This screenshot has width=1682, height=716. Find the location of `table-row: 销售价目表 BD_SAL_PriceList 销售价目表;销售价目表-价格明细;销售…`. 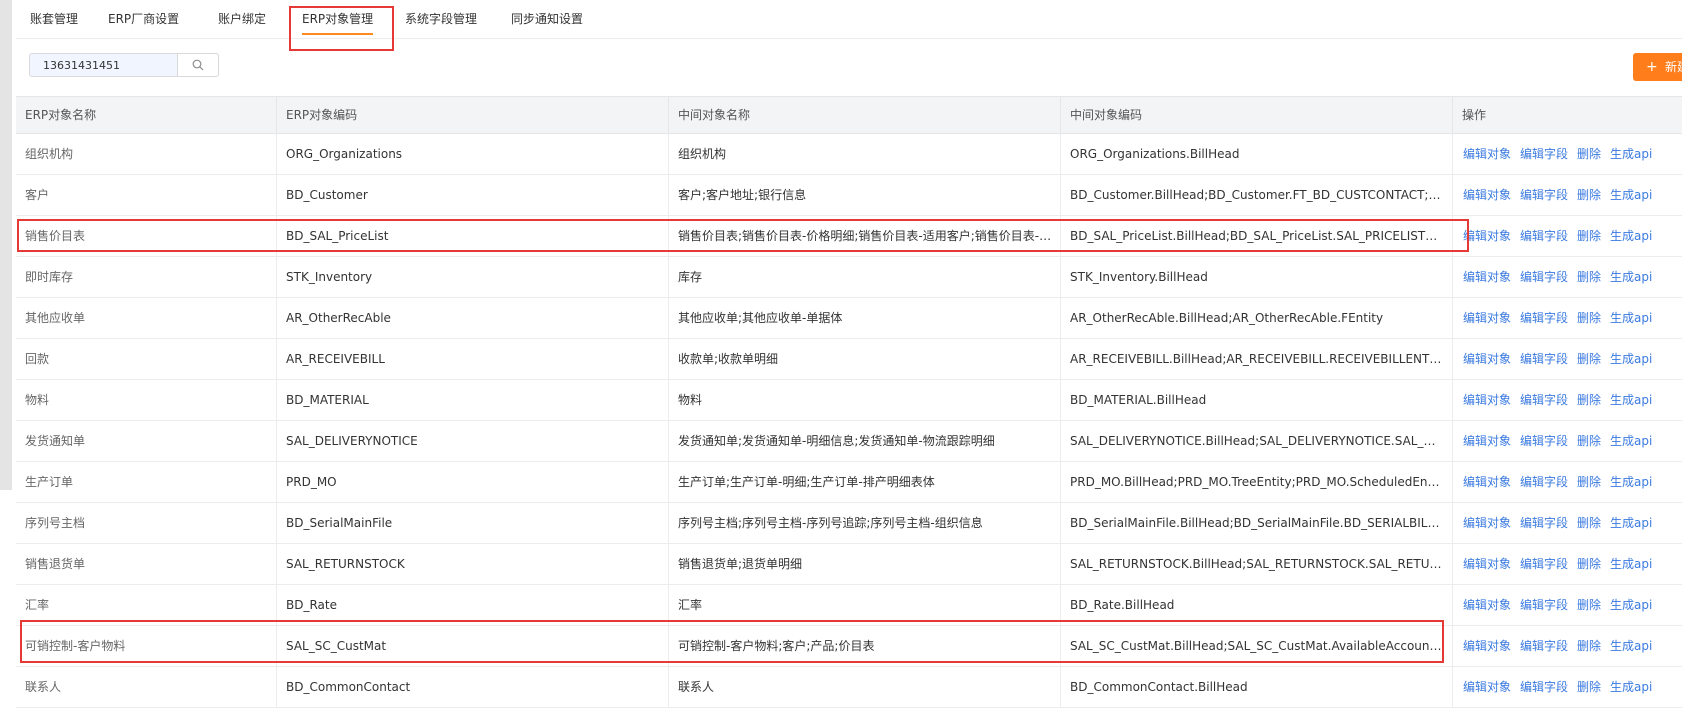

table-row: 销售价目表 BD_SAL_PriceList 销售价目表;销售价目表-价格明细;销售… is located at coordinates (849, 236).